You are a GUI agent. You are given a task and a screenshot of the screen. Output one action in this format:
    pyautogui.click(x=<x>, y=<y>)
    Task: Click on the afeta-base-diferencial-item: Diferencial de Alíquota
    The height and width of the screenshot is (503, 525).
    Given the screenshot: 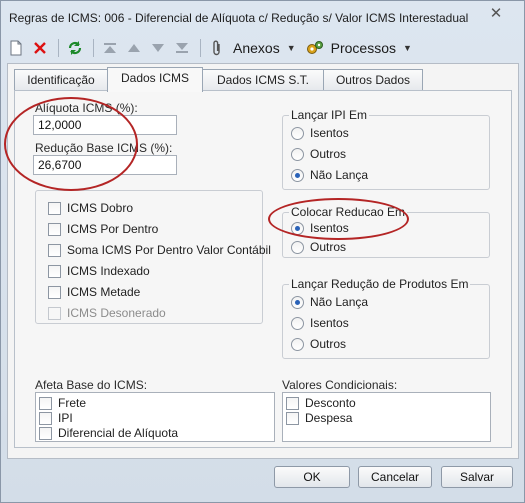 What is the action you would take?
    pyautogui.click(x=108, y=433)
    